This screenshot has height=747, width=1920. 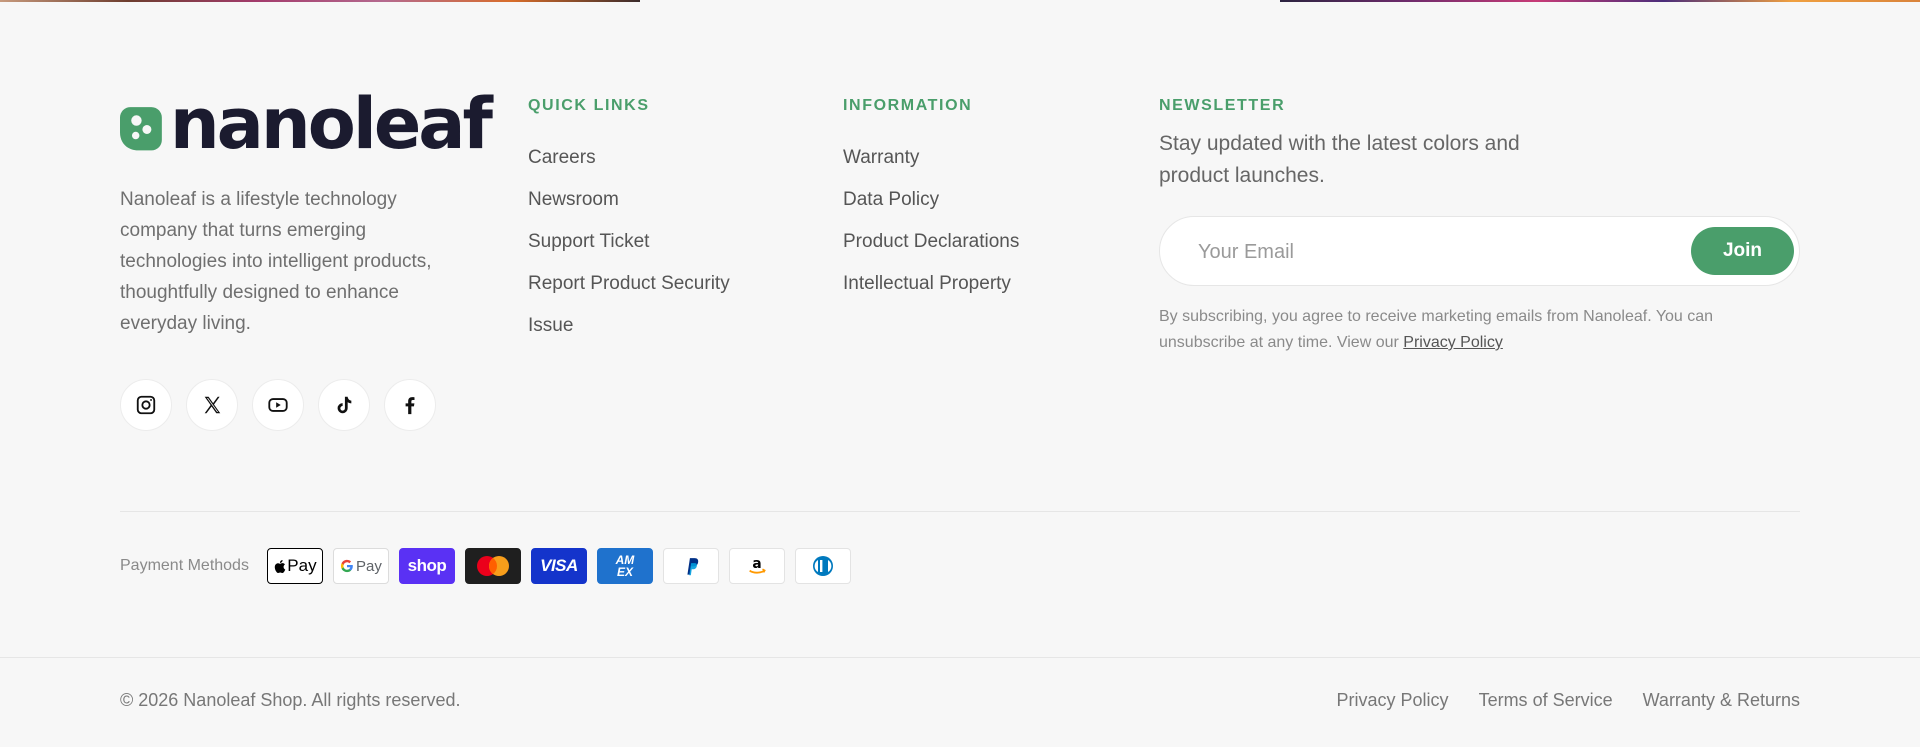 I want to click on quick-link-careers: Careers, so click(x=648, y=158).